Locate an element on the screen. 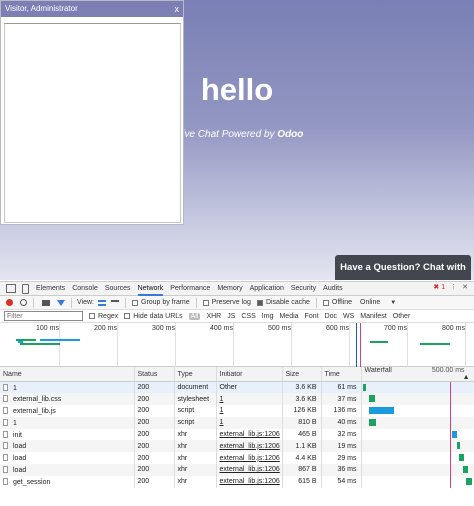 The width and height of the screenshot is (474, 506). column-header-status: Status is located at coordinates (154, 374).